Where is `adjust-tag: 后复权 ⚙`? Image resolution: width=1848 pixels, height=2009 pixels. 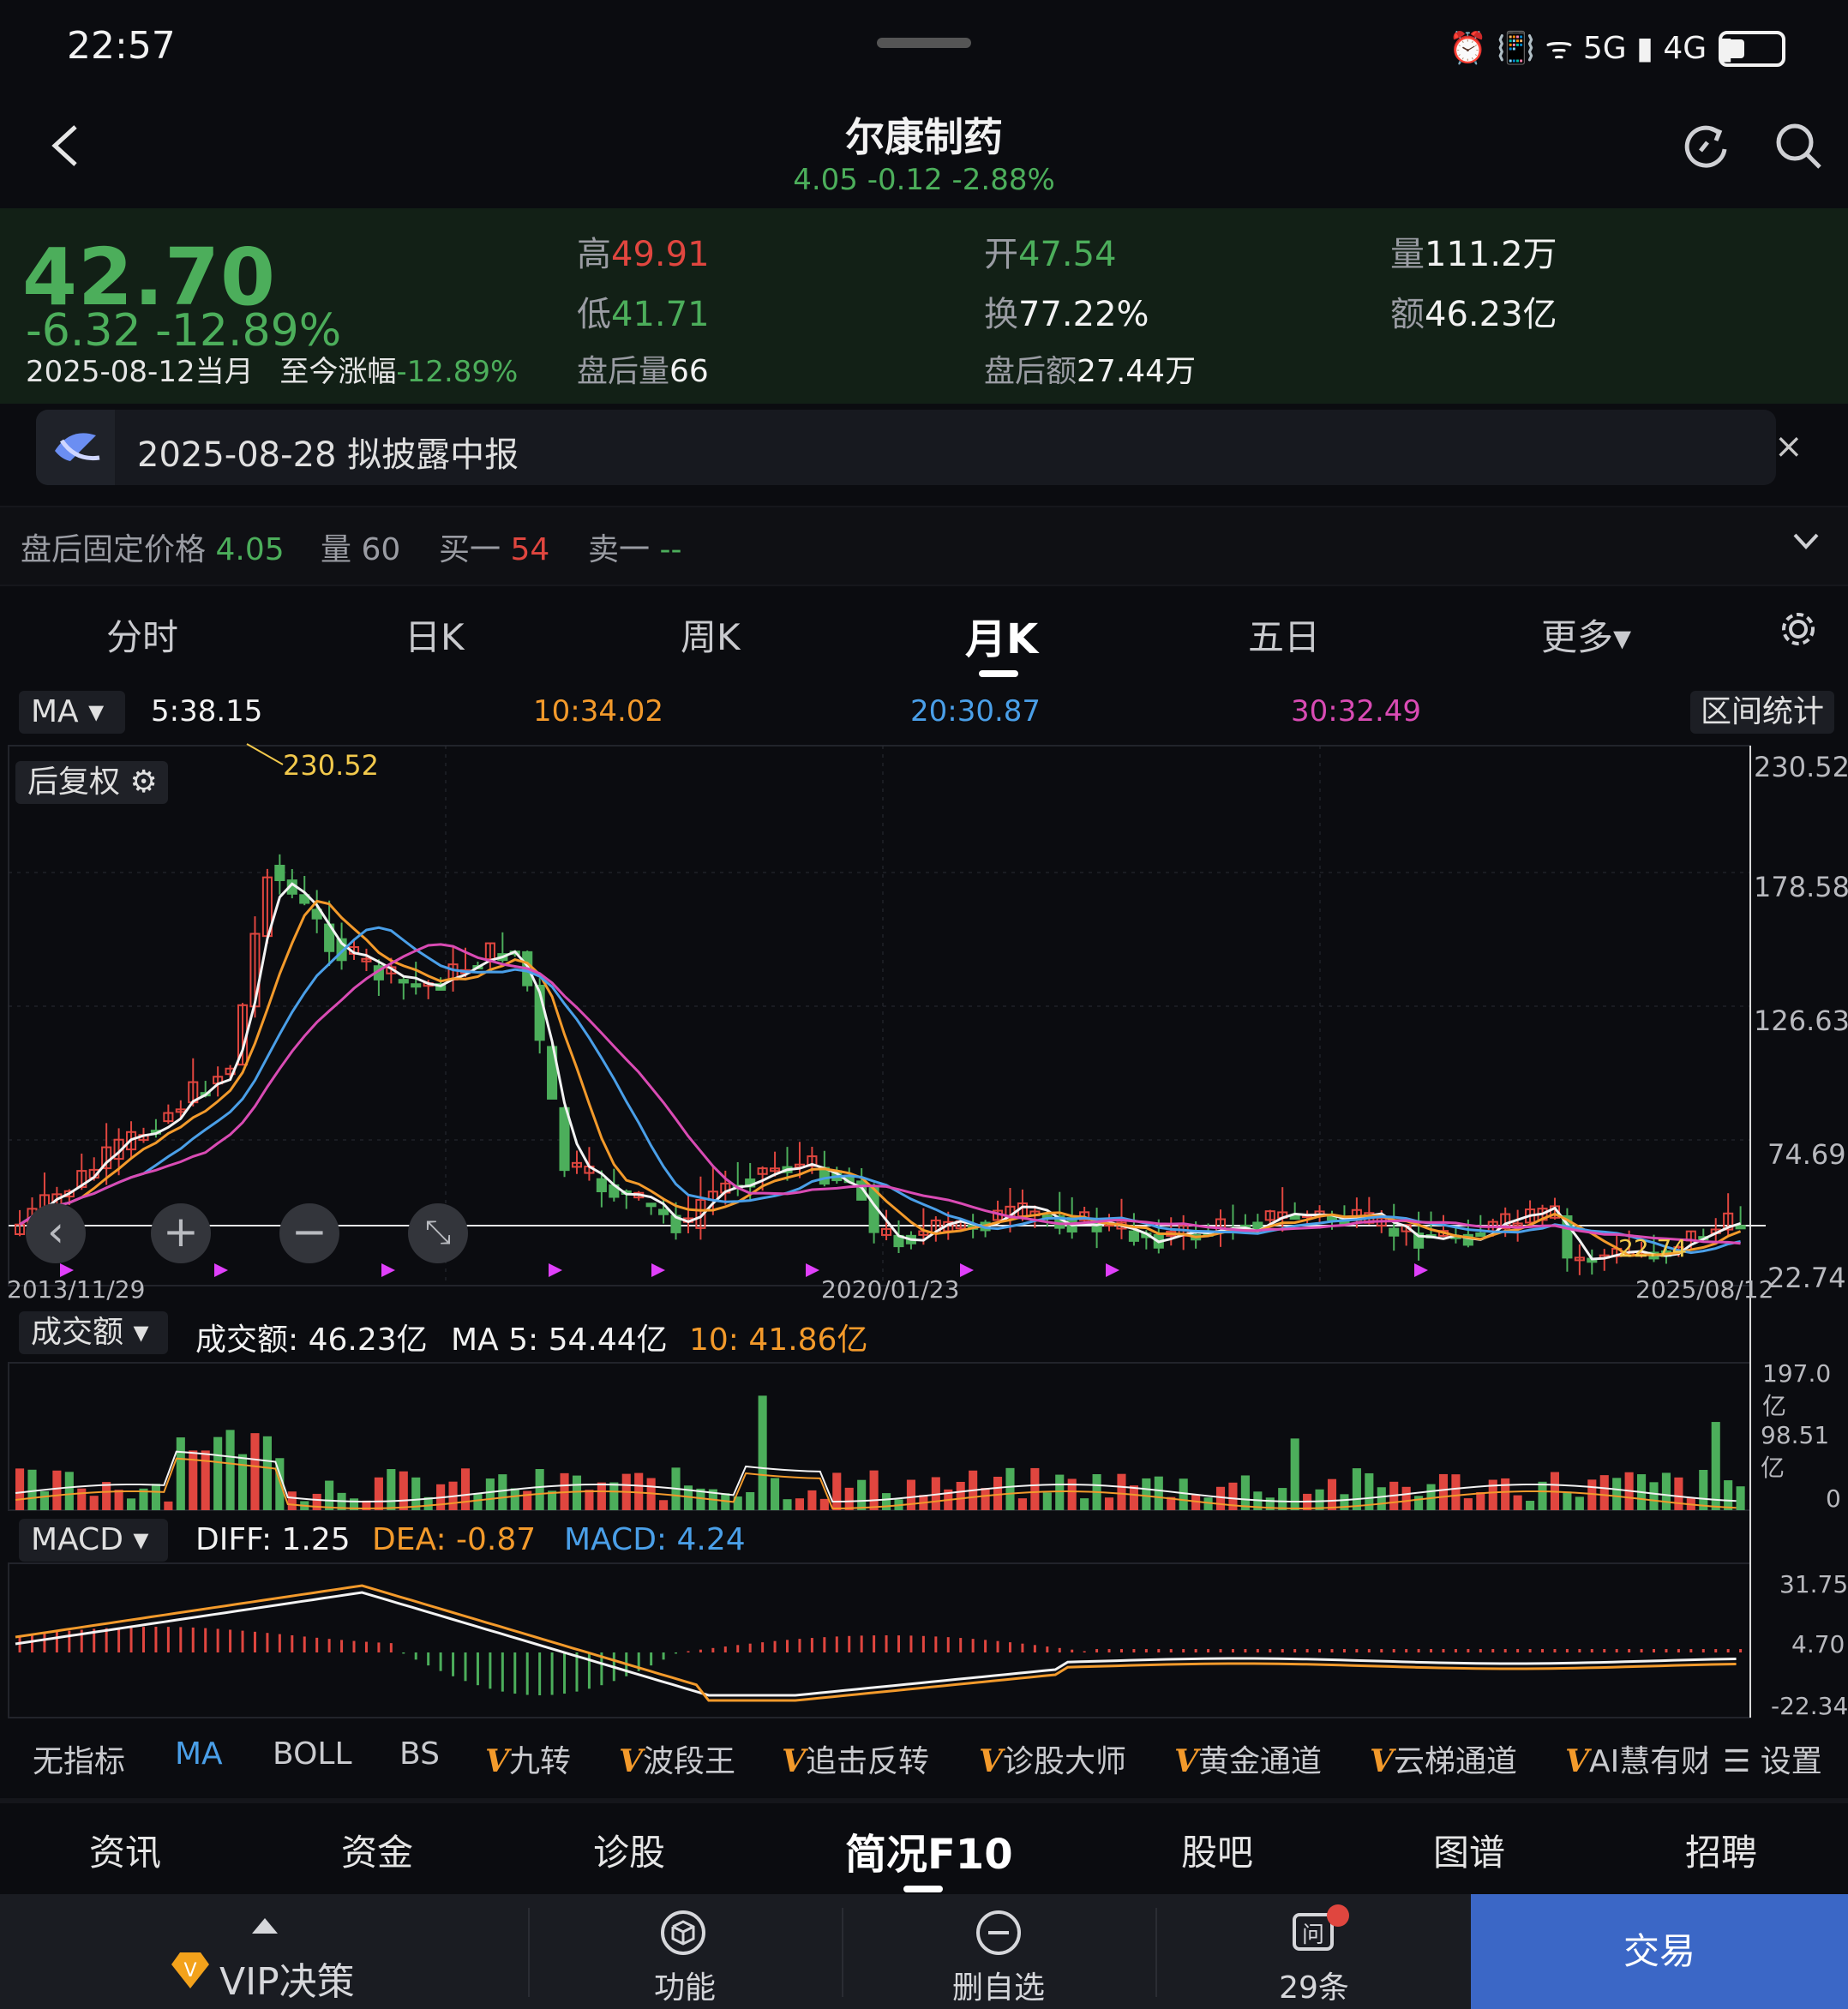 adjust-tag: 后复权 ⚙ is located at coordinates (91, 782).